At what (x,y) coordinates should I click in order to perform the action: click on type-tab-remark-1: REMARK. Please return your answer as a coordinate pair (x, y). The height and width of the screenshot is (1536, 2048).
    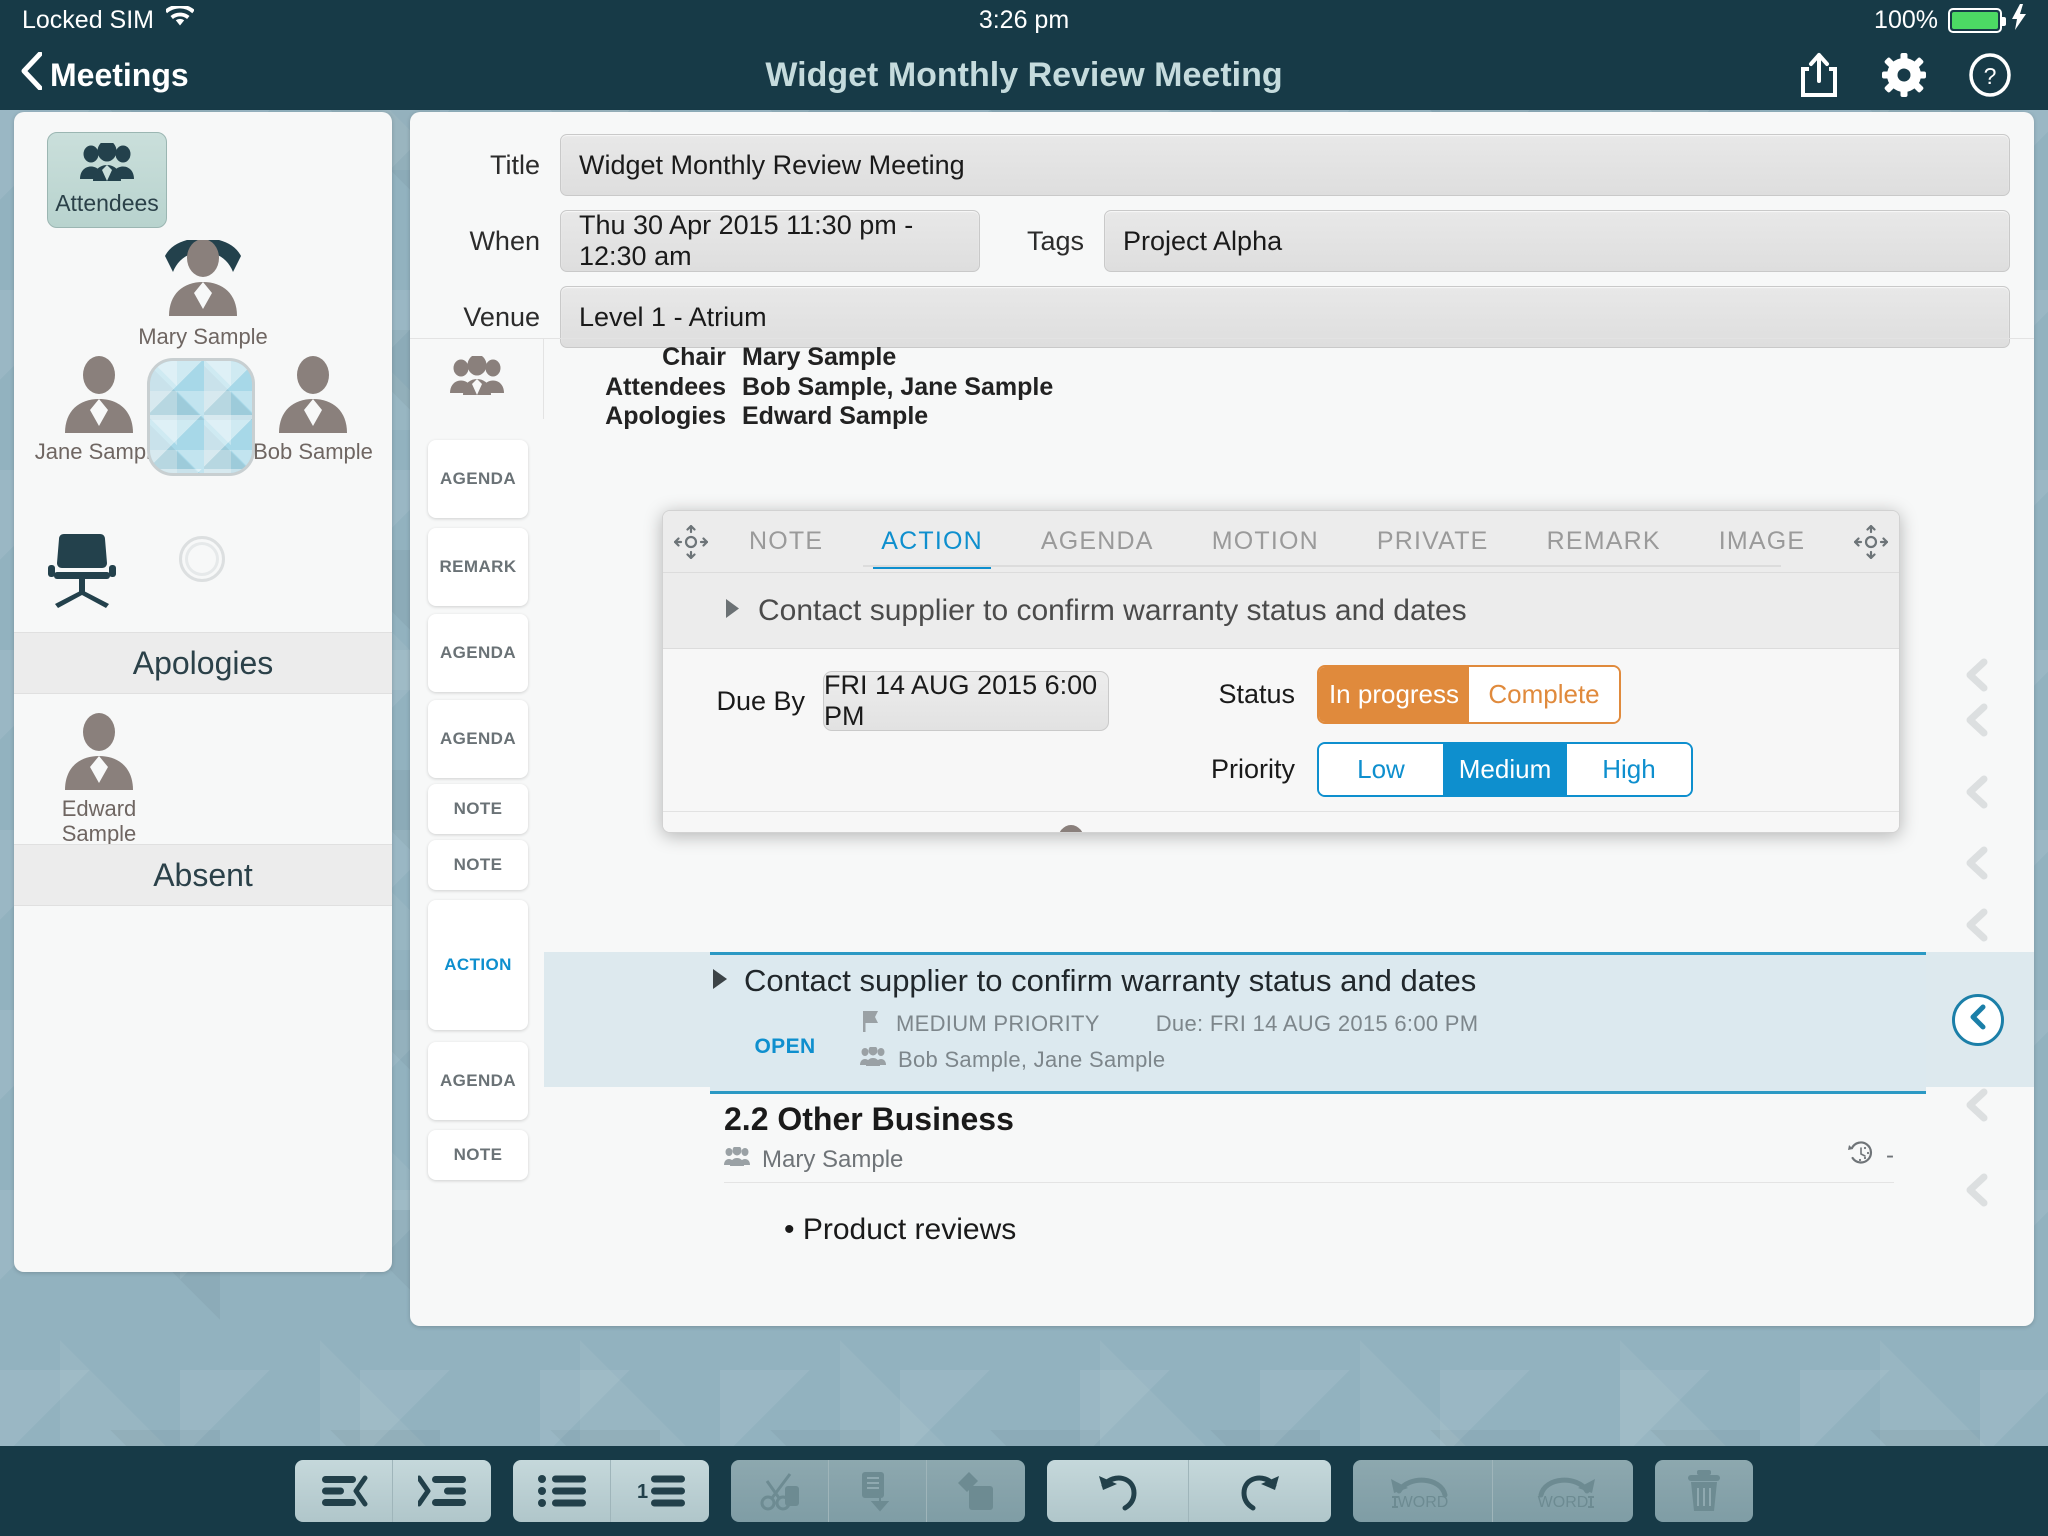
    Looking at the image, I should click on (478, 567).